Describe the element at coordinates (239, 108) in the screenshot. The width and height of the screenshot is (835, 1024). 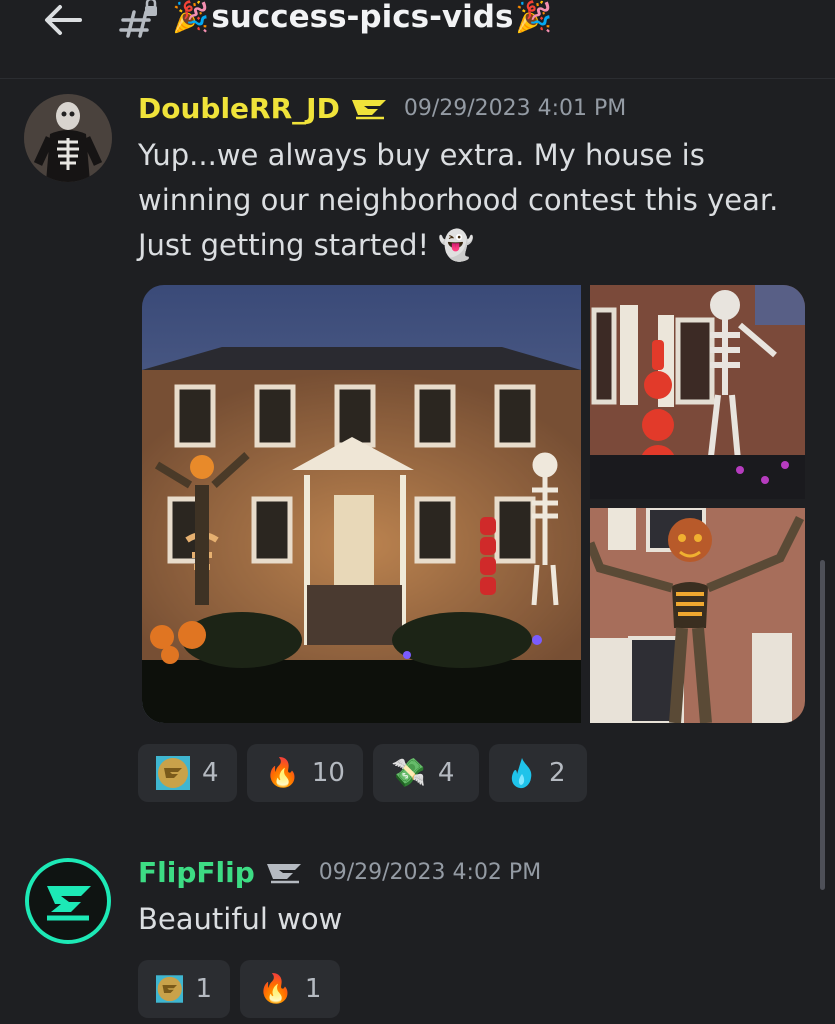
I see `username: DoubleRR_JD` at that location.